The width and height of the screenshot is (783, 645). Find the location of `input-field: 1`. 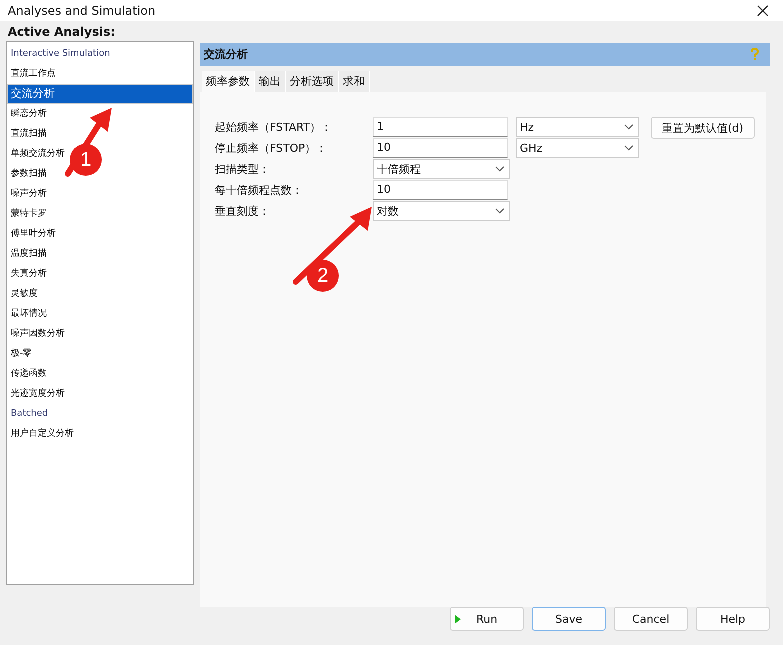

input-field: 1 is located at coordinates (440, 127).